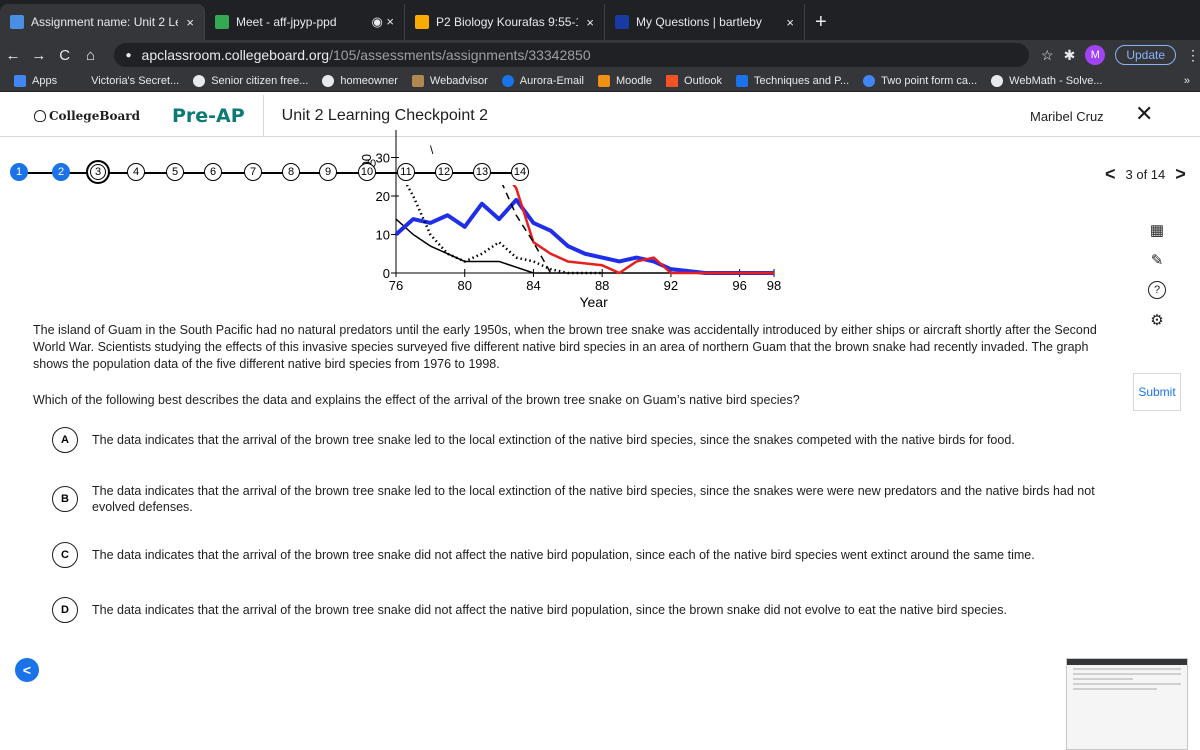 Image resolution: width=1200 pixels, height=750 pixels. Describe the element at coordinates (61, 172) in the screenshot. I see `question-bubble-2: 2` at that location.